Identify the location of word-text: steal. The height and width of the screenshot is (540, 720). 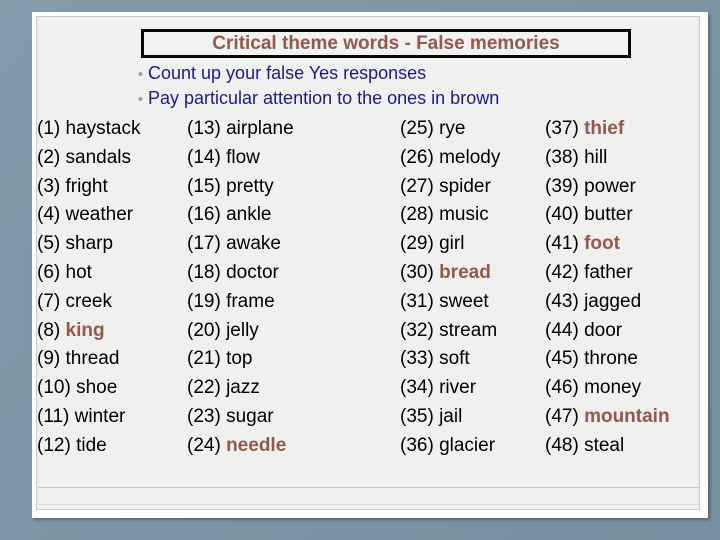
(604, 445).